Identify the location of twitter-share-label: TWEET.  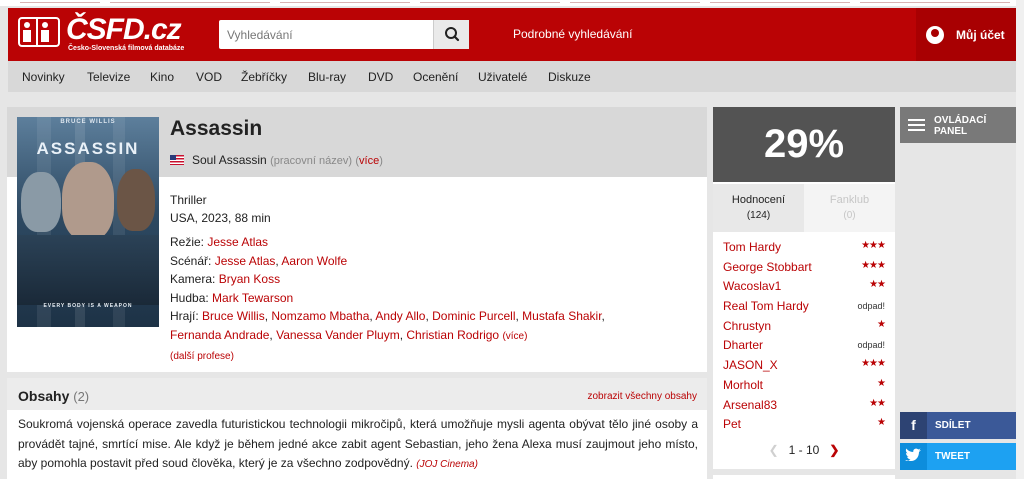
(952, 456).